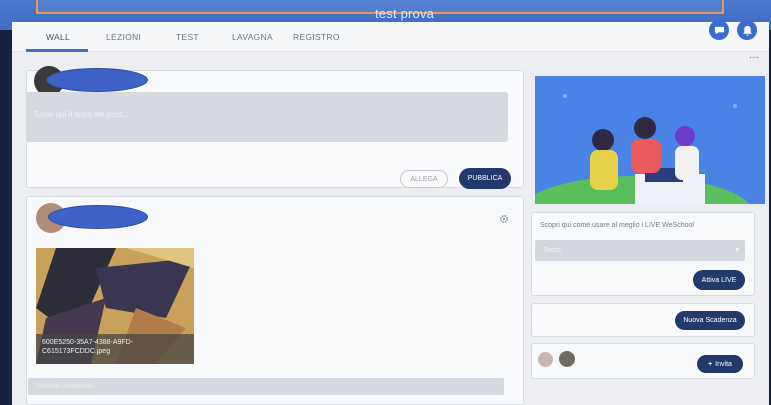 The height and width of the screenshot is (405, 771). What do you see at coordinates (252, 37) in the screenshot?
I see `tab-lavagna: LAVAGNA` at bounding box center [252, 37].